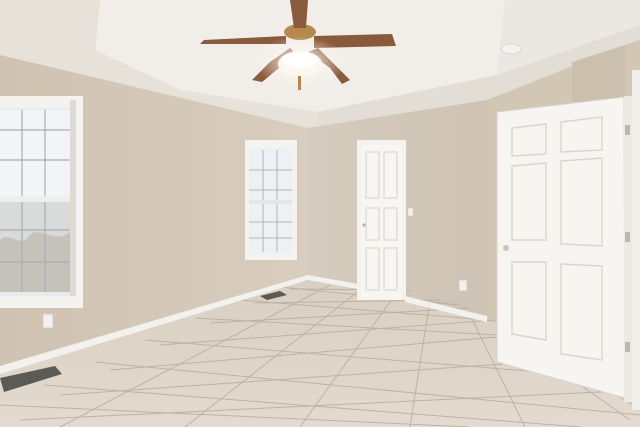 This screenshot has width=640, height=427. I want to click on light-switch, so click(410, 212).